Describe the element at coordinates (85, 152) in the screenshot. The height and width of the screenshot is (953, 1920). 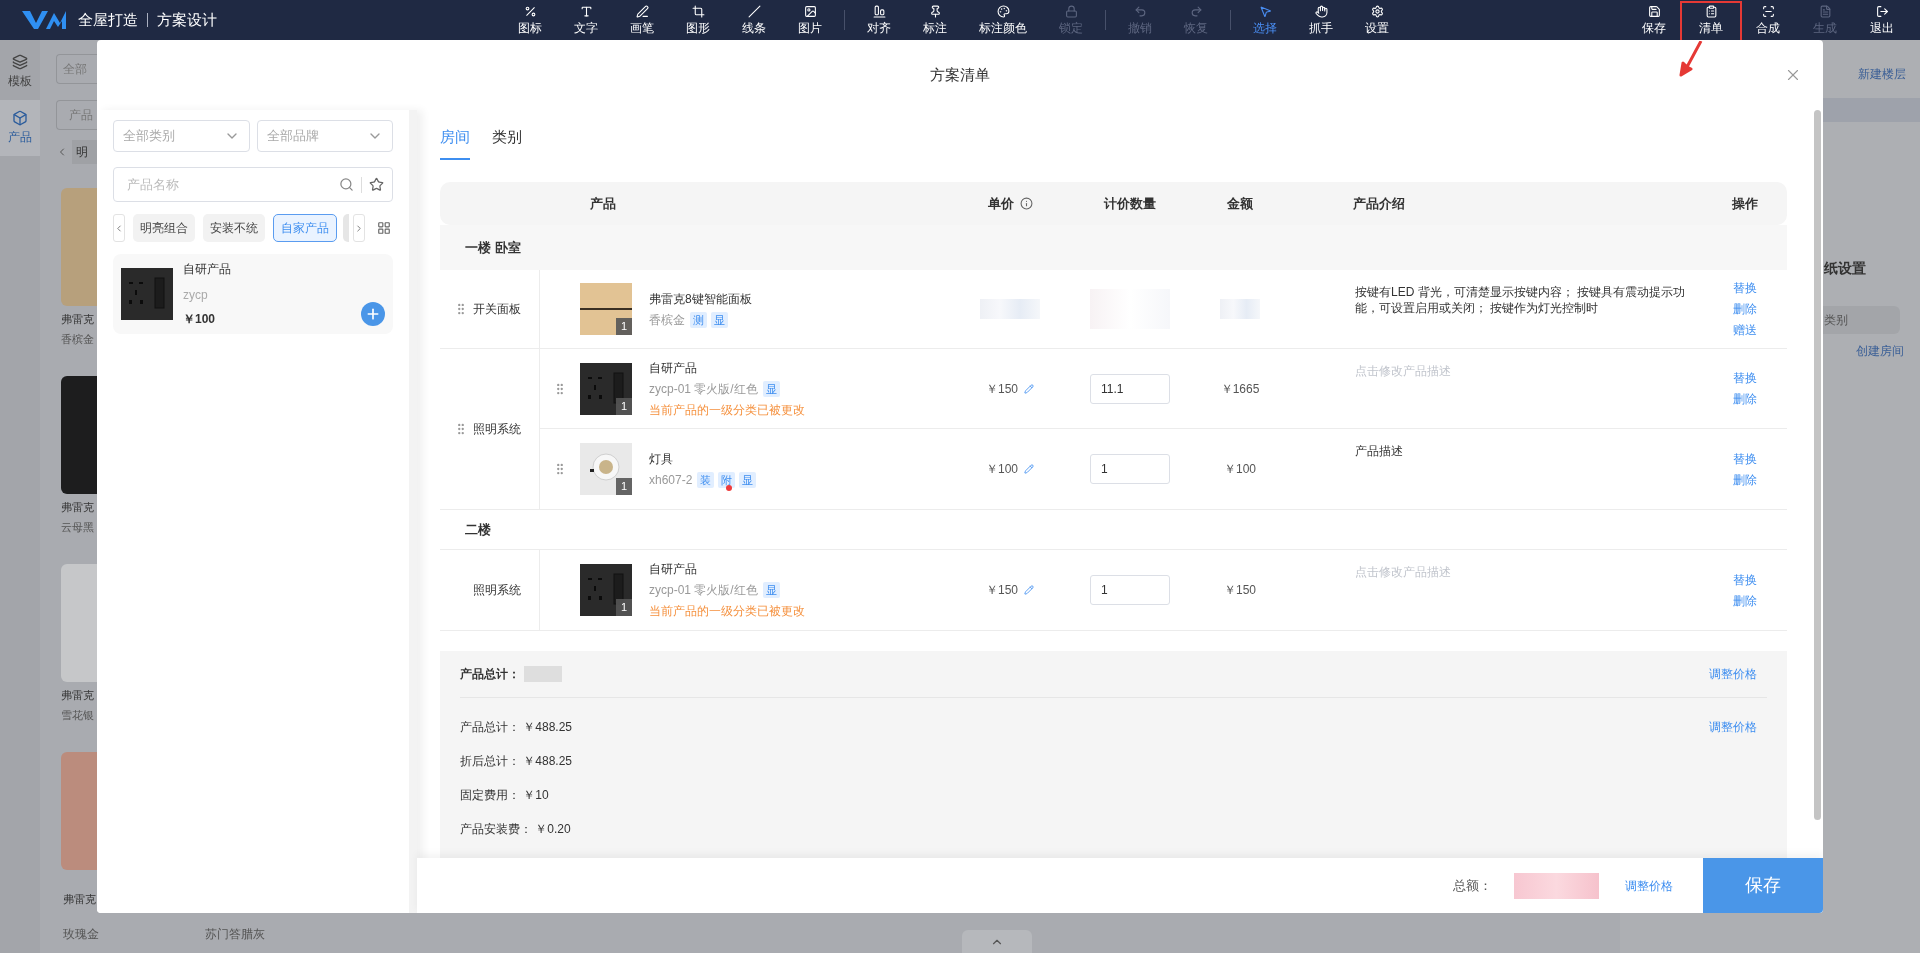
I see `filter-chip: 明` at that location.